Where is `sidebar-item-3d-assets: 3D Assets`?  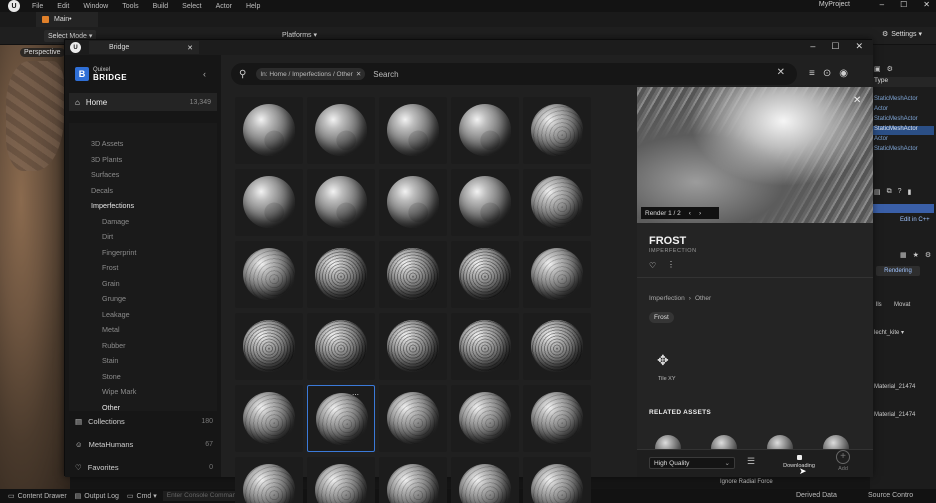
sidebar-item-3d-assets: 3D Assets is located at coordinates (107, 143).